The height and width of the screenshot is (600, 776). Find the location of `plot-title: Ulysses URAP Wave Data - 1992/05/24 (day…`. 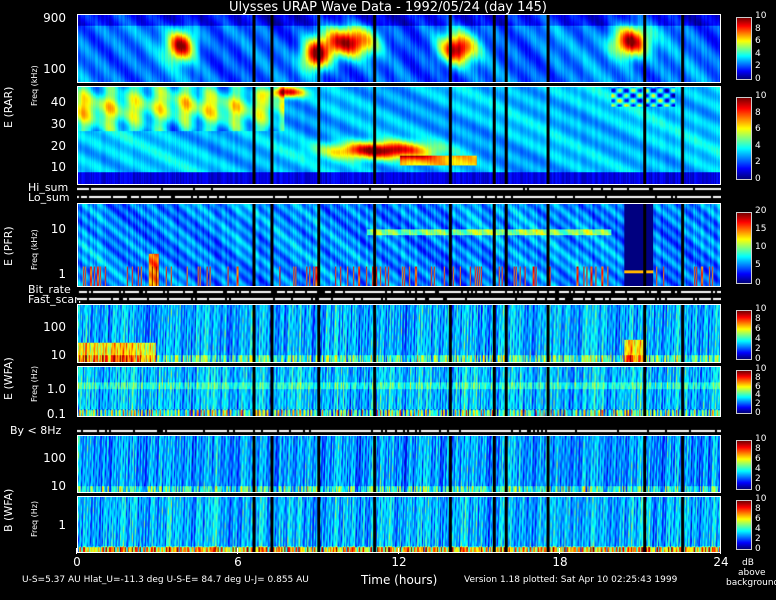

plot-title: Ulysses URAP Wave Data - 1992/05/24 (day… is located at coordinates (388, 7).